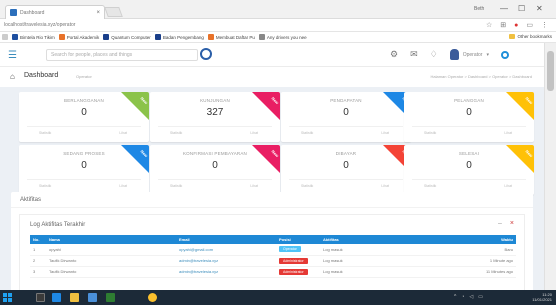 The height and width of the screenshot is (305, 556). I want to click on card-value: 0, so click(215, 165).